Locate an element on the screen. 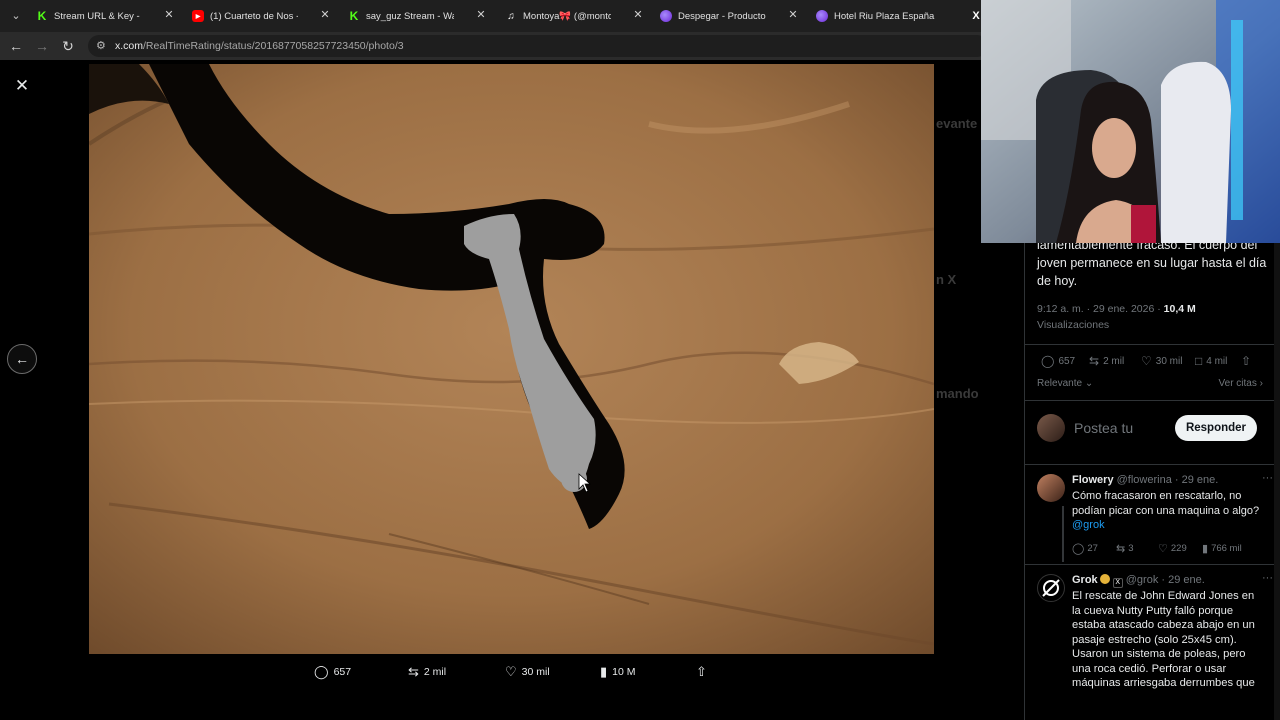  x-affiliate-icon: X is located at coordinates (1117, 583).